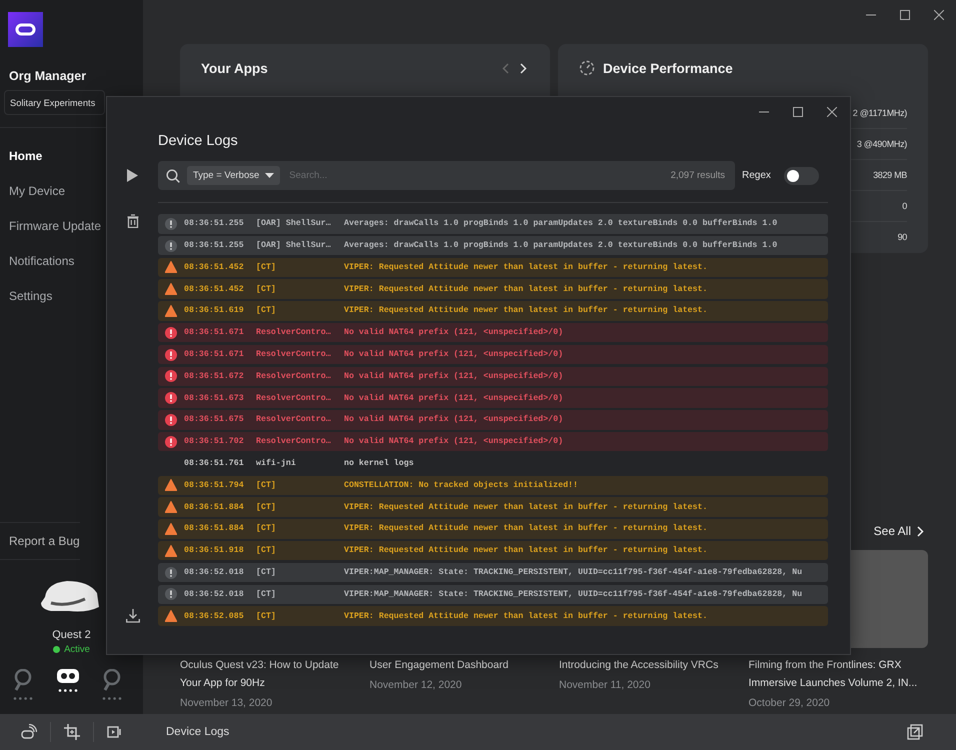  What do you see at coordinates (68, 690) in the screenshot?
I see `battery-dots-icon` at bounding box center [68, 690].